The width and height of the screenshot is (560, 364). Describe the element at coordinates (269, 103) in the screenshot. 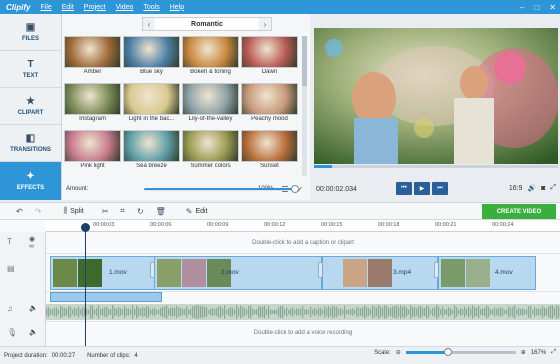

I see `effect-tile: Peachy mood` at that location.